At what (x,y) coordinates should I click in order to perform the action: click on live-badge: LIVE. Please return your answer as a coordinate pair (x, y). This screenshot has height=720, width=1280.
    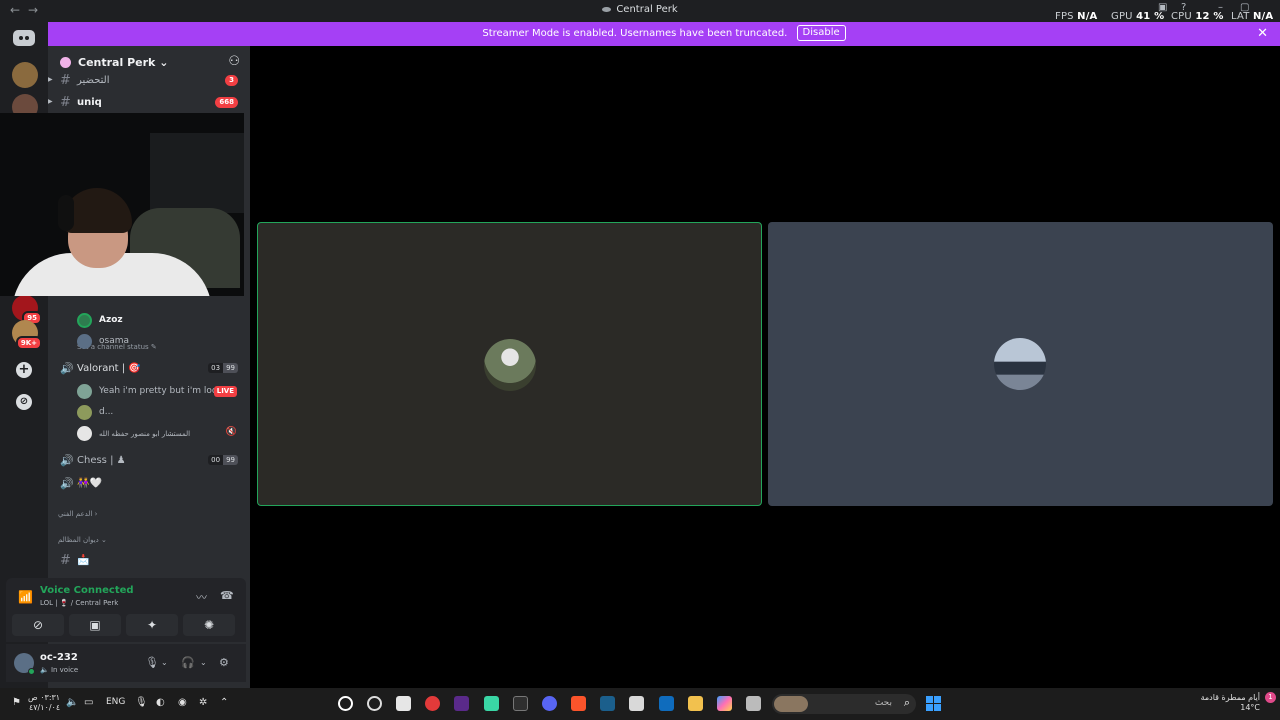
    Looking at the image, I should click on (225, 391).